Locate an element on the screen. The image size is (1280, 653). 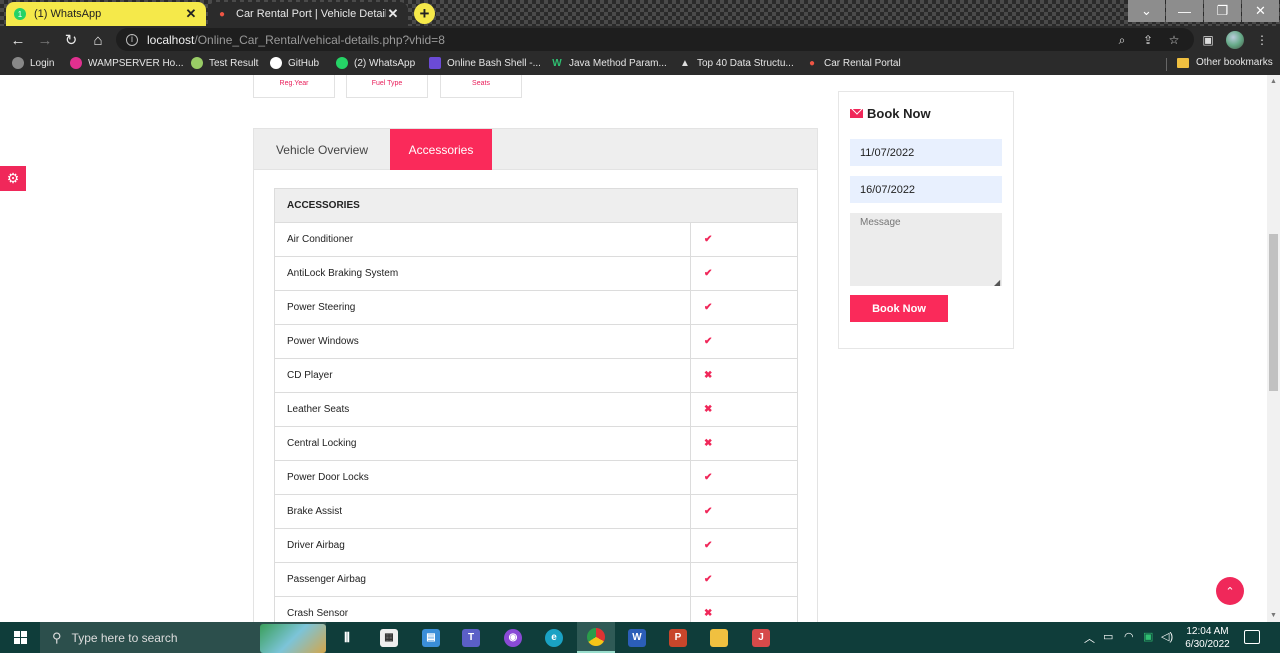
reload-icon: ↻ is located at coordinates (71, 40).